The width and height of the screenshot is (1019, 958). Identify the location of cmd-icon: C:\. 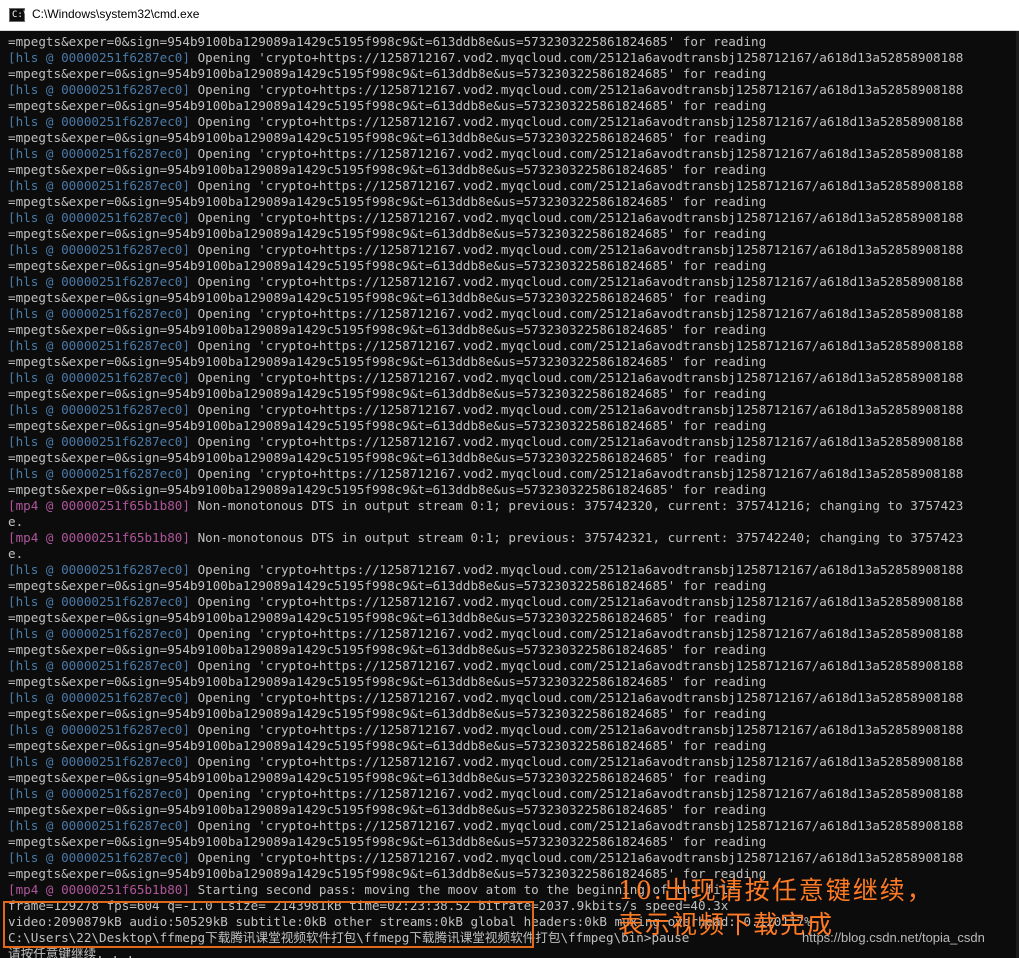
(19, 15).